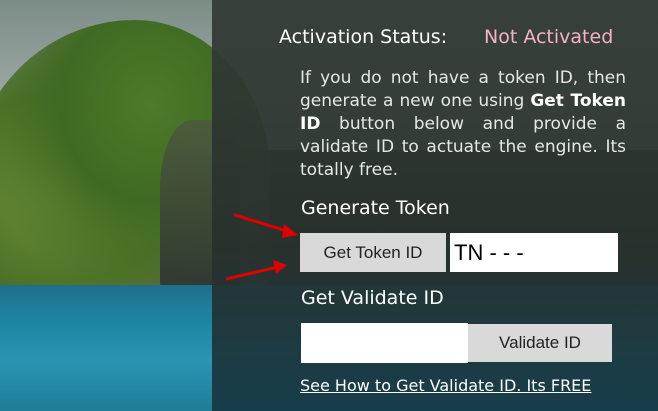 This screenshot has width=658, height=411. I want to click on validate-id-input, so click(384, 343).